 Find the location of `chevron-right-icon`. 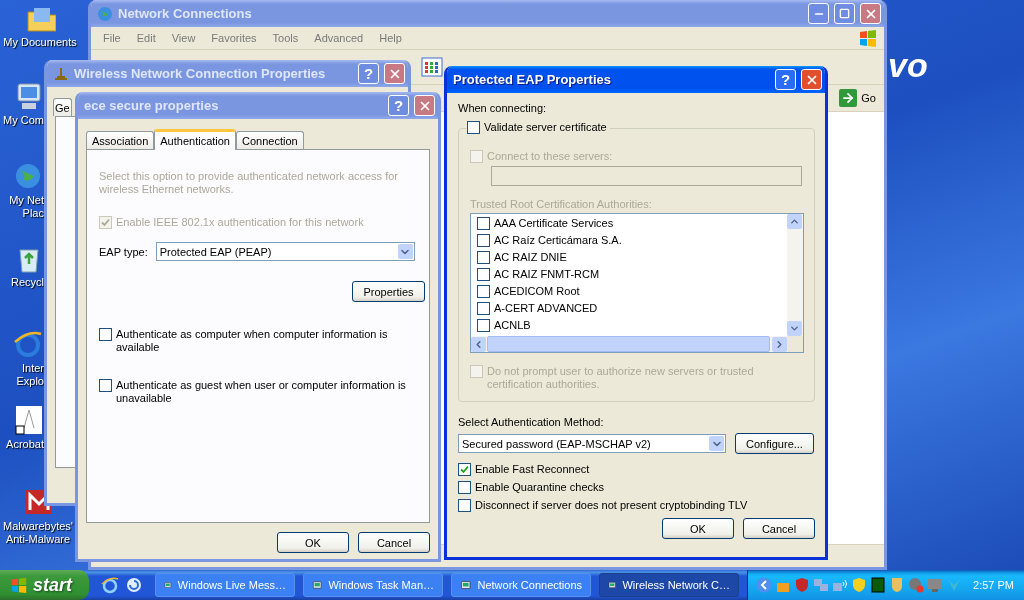

chevron-right-icon is located at coordinates (779, 344).